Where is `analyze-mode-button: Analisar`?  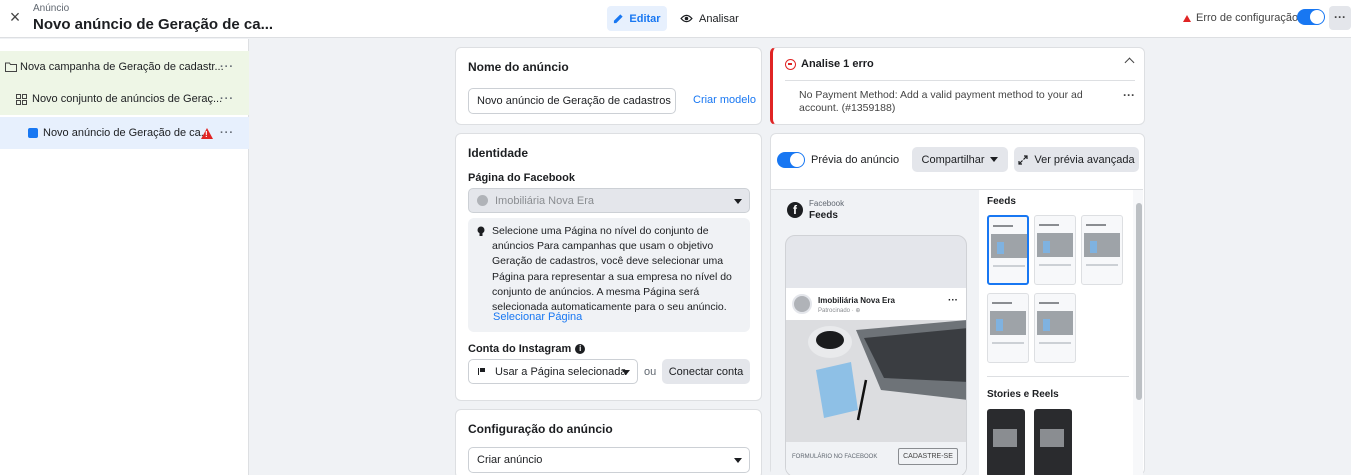 analyze-mode-button: Analisar is located at coordinates (709, 18).